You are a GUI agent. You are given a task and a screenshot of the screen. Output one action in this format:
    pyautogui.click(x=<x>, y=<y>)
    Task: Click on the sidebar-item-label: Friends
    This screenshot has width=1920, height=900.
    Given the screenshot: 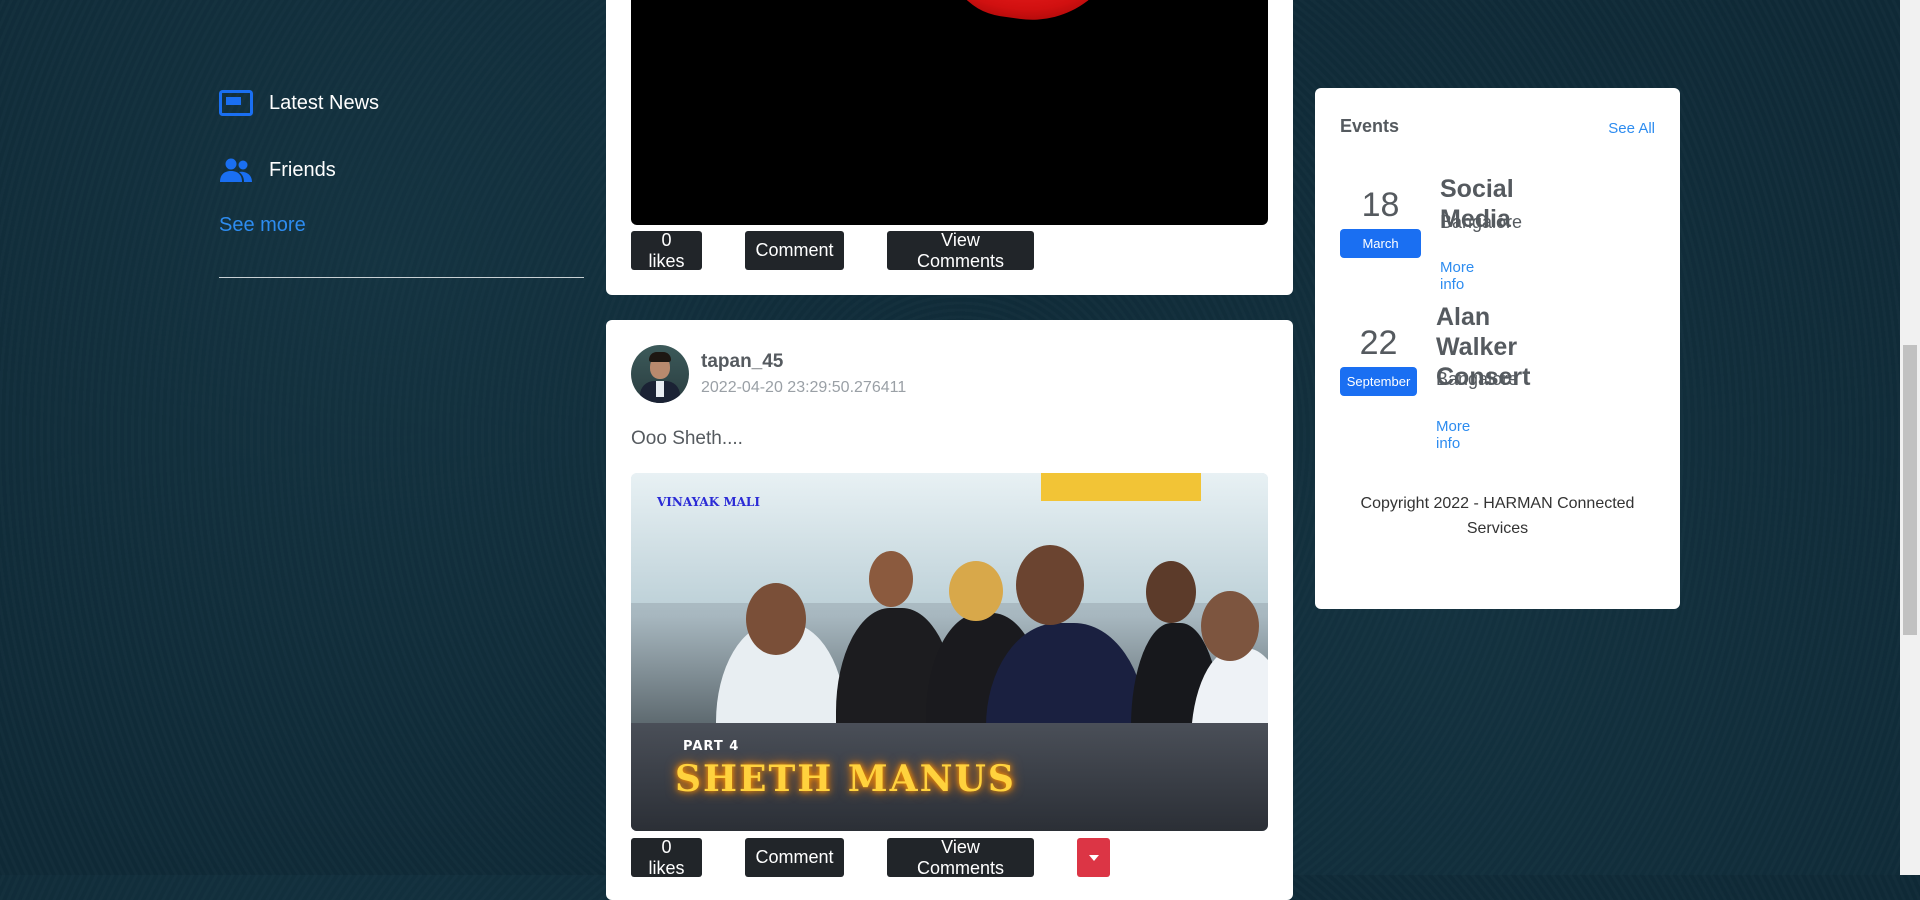 What is the action you would take?
    pyautogui.click(x=302, y=169)
    